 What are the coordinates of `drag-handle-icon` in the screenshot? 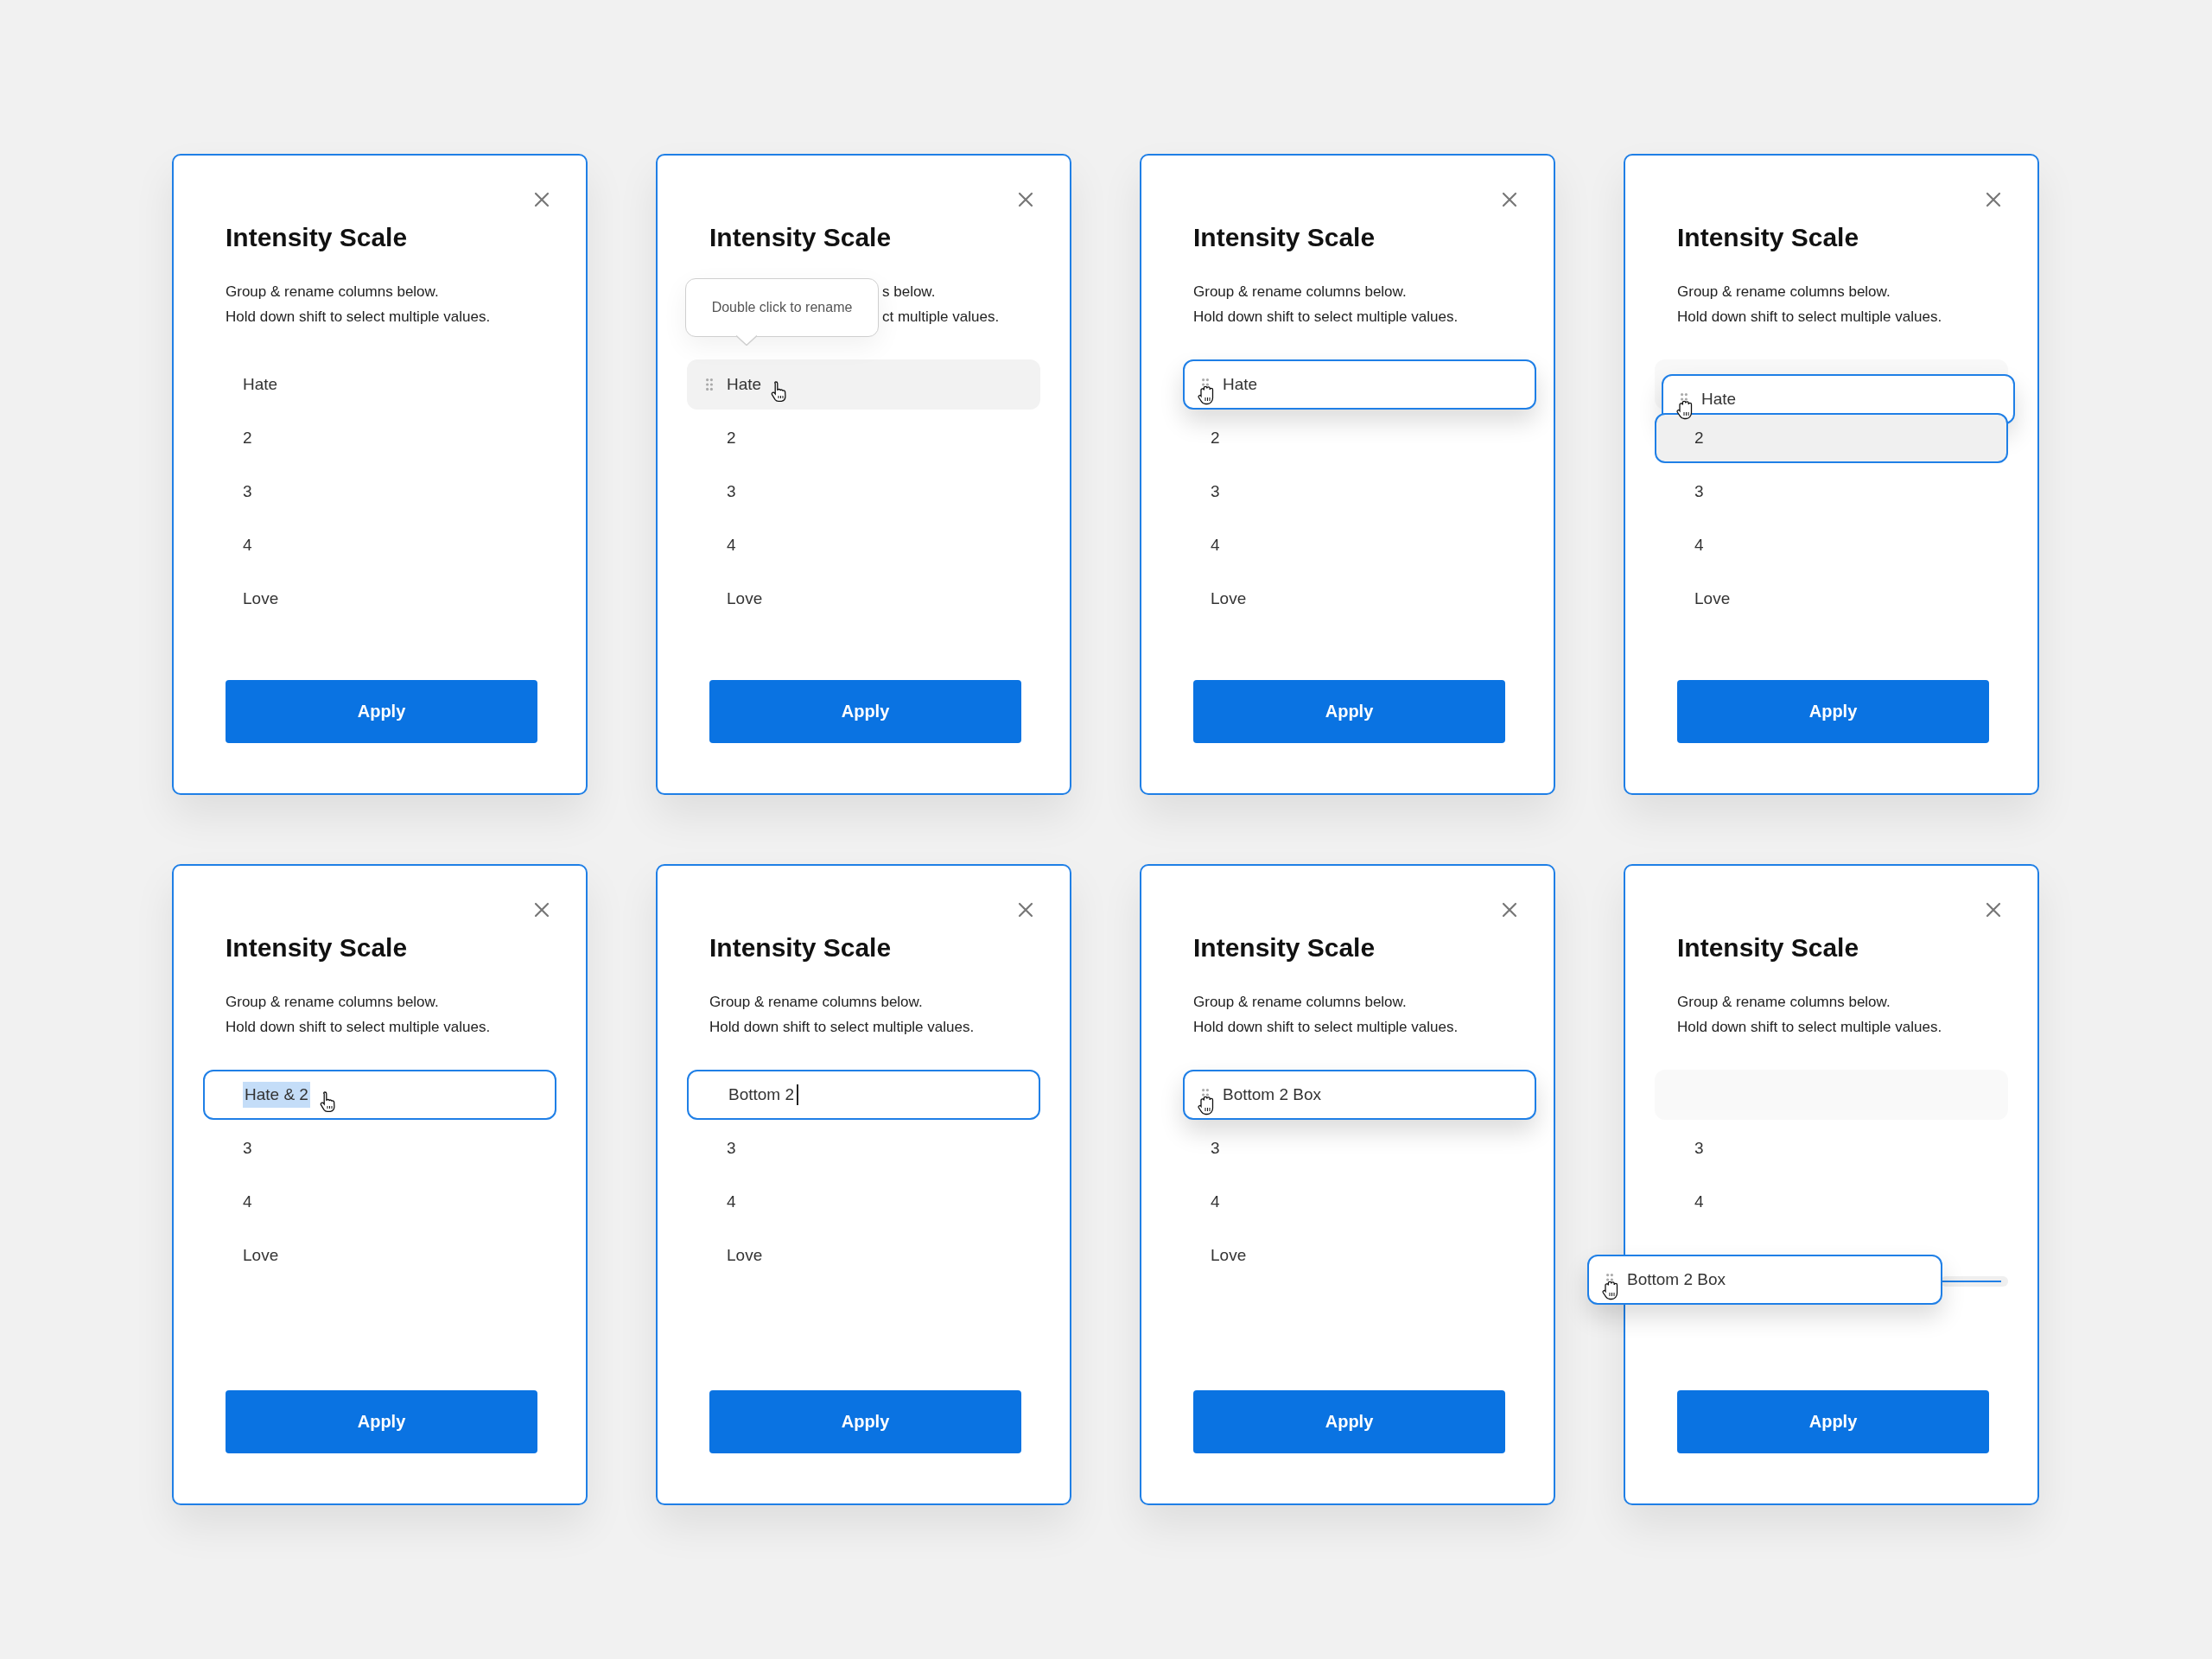 It's located at (709, 384).